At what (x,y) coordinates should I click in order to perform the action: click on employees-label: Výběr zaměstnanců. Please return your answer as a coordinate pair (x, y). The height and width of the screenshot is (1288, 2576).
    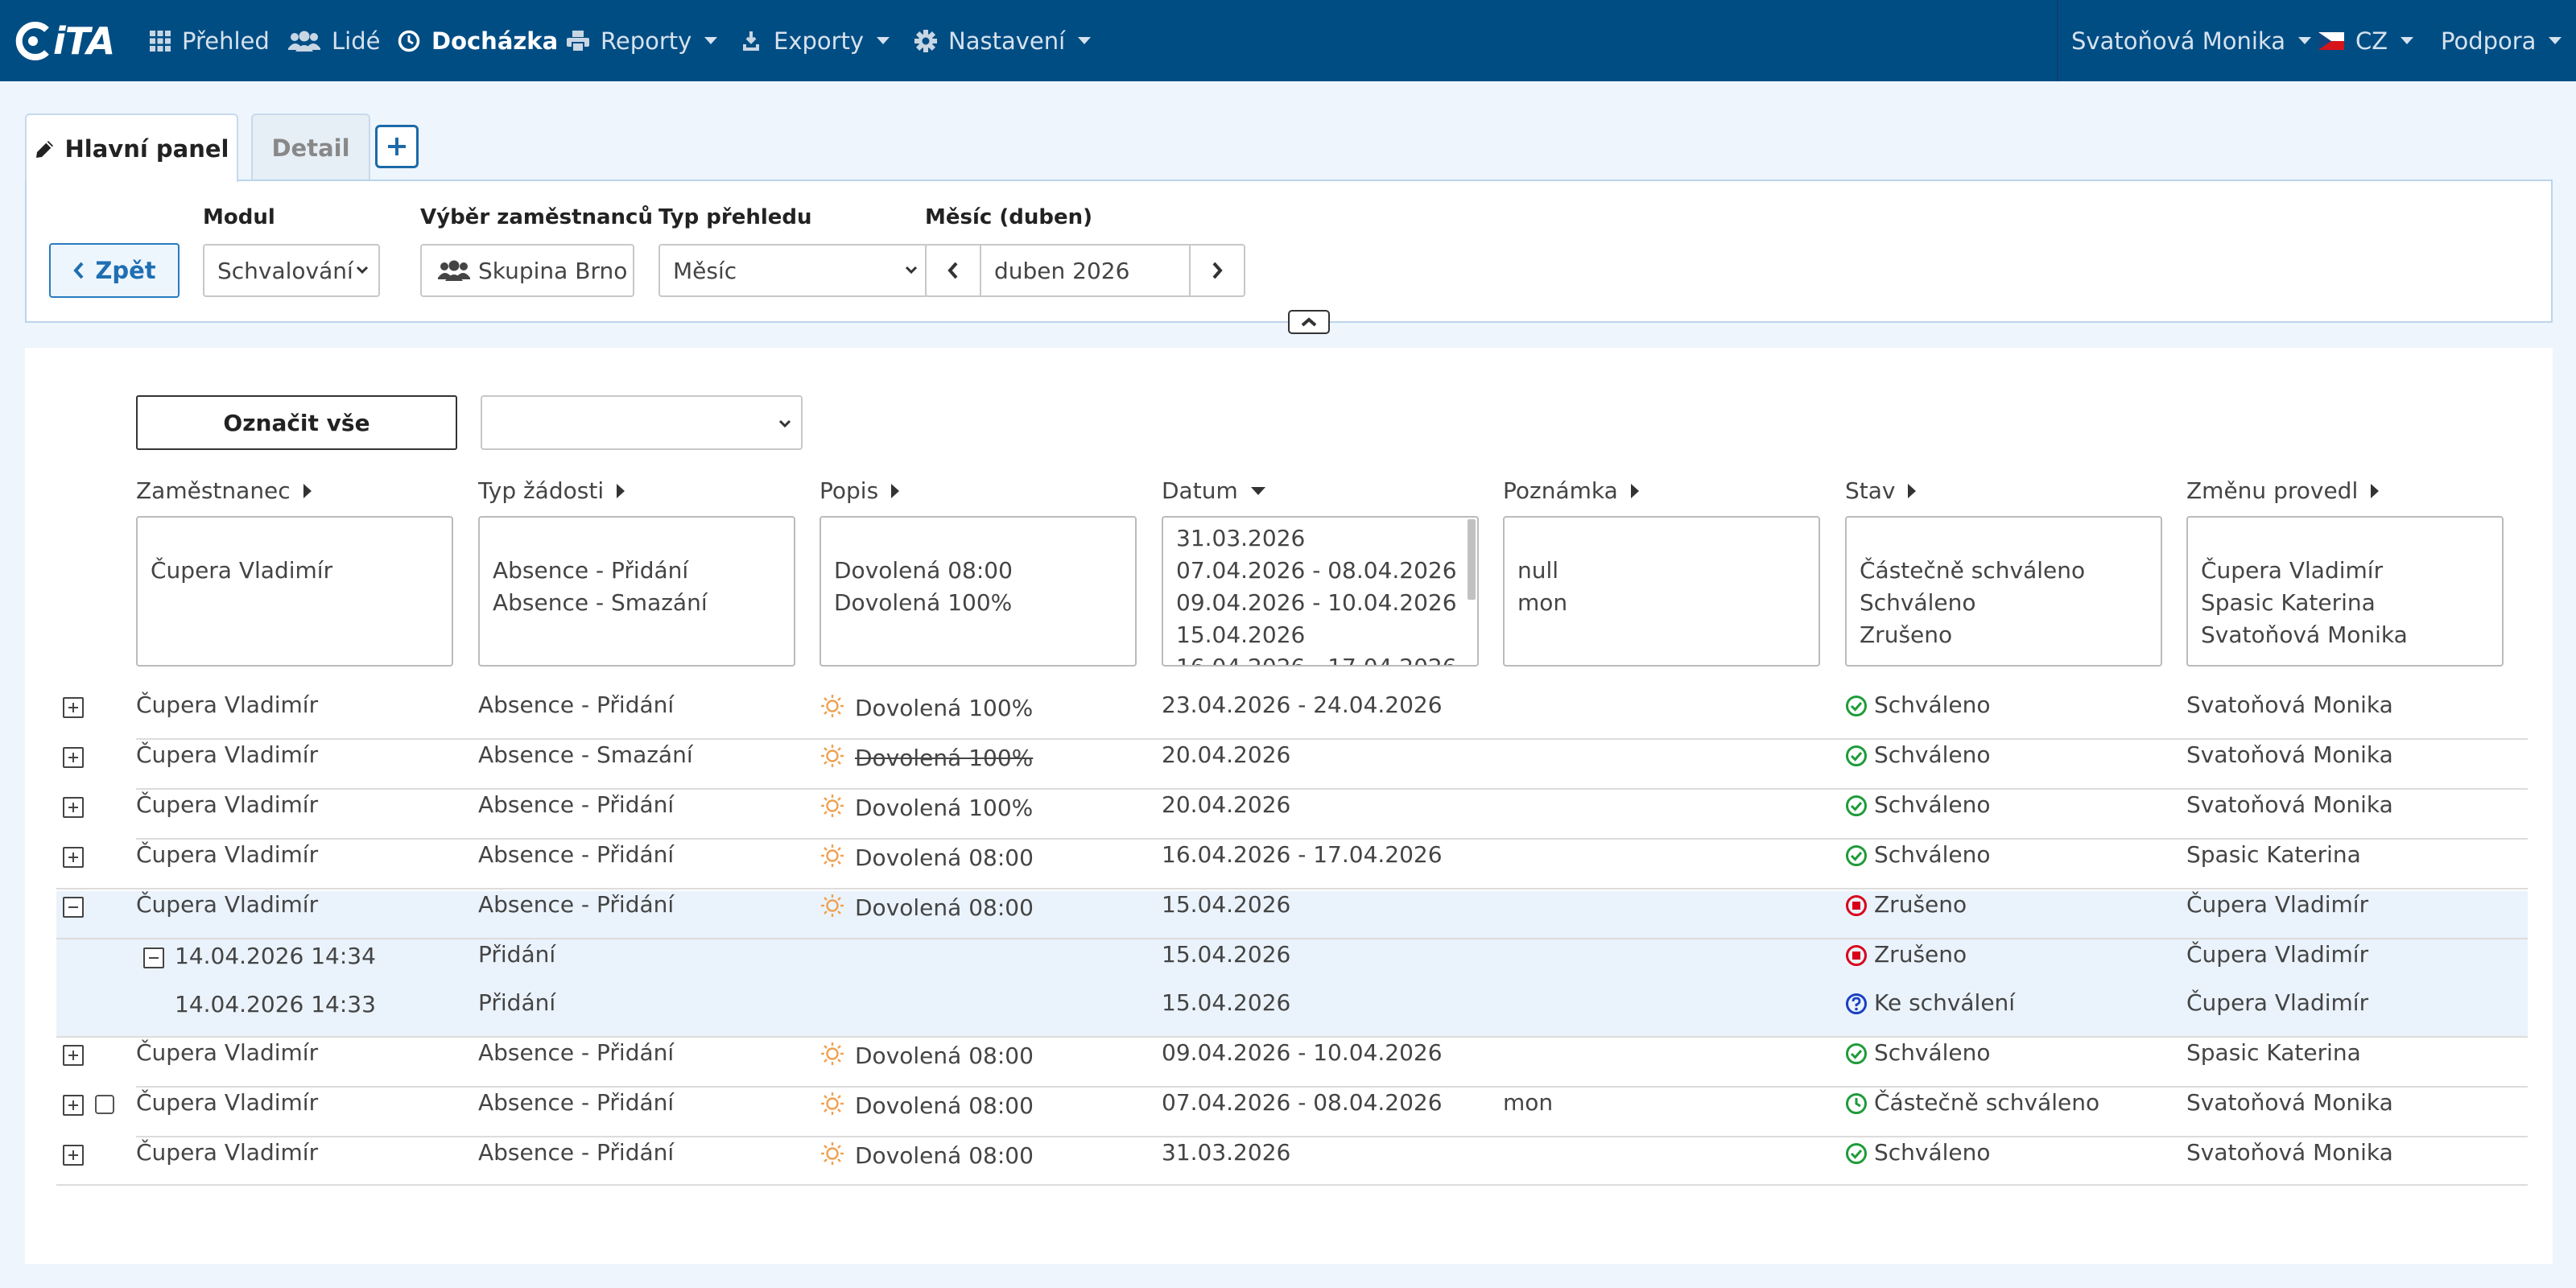
    Looking at the image, I should click on (536, 217).